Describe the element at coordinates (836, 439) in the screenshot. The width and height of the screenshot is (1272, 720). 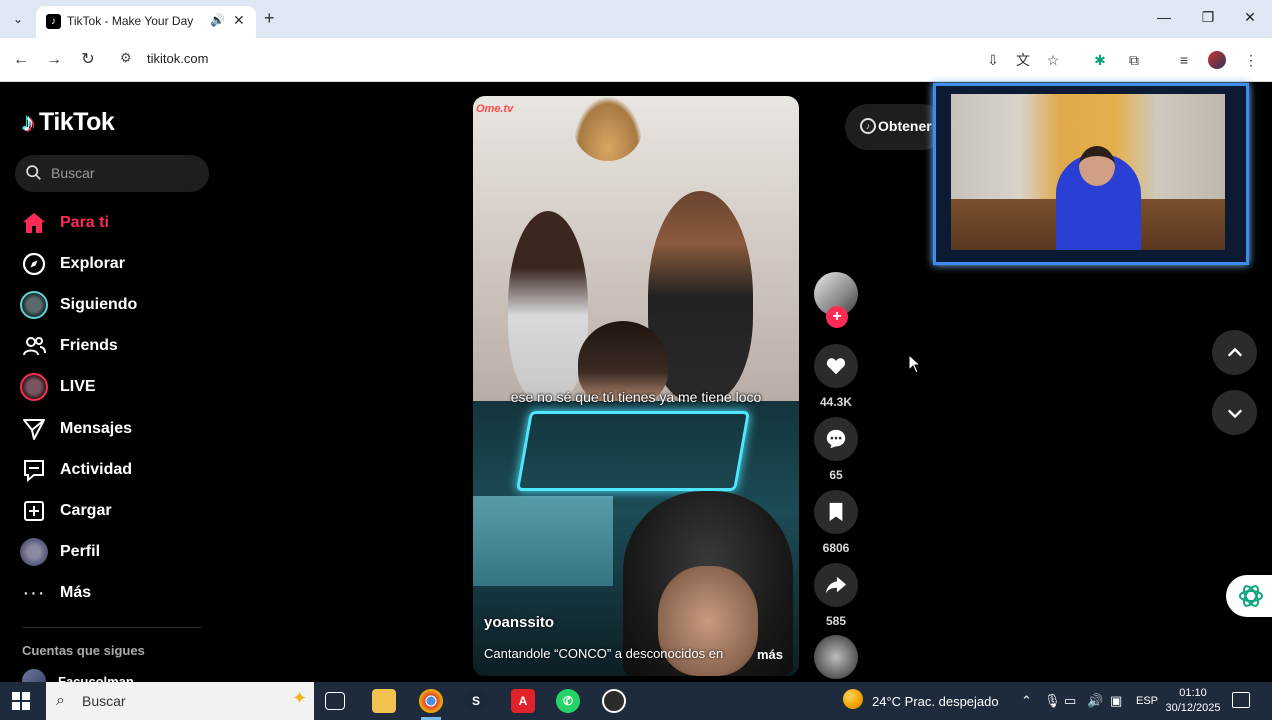
I see `comment-icon` at that location.